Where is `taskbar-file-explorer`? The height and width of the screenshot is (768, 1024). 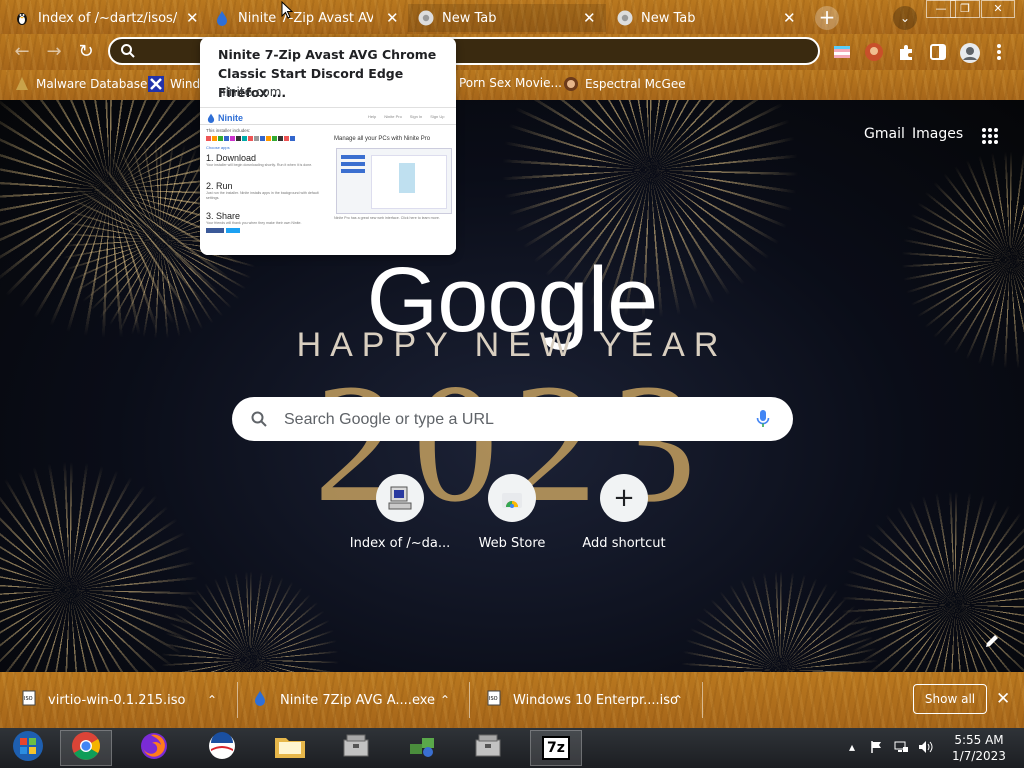 taskbar-file-explorer is located at coordinates (290, 748).